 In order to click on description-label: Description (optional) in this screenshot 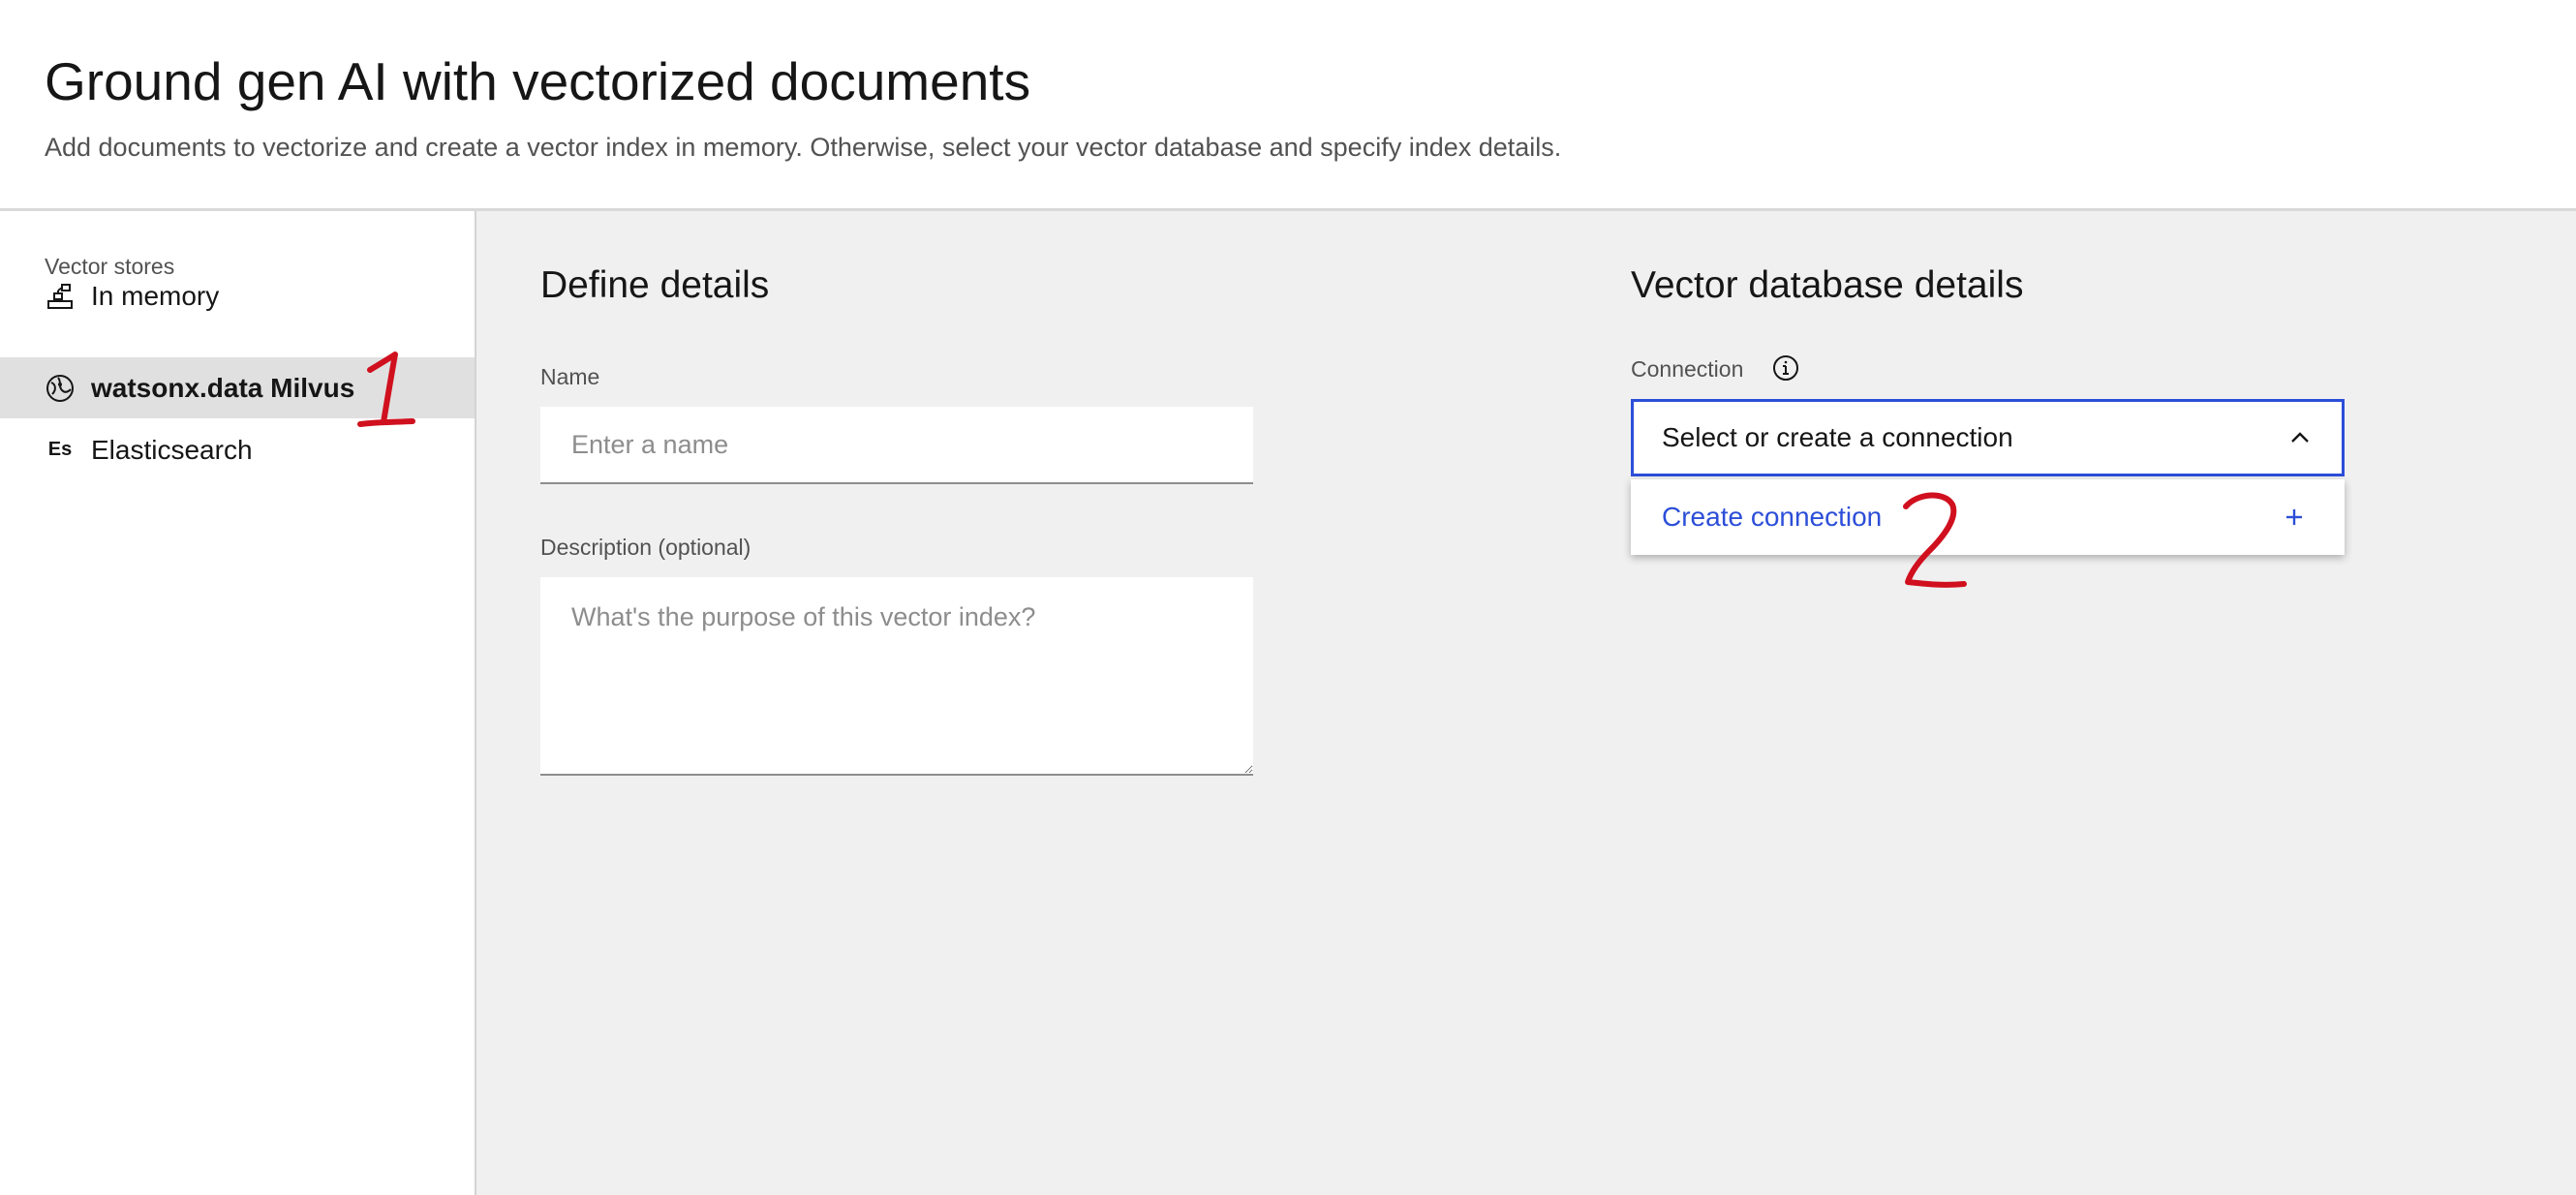, I will do `click(645, 547)`.